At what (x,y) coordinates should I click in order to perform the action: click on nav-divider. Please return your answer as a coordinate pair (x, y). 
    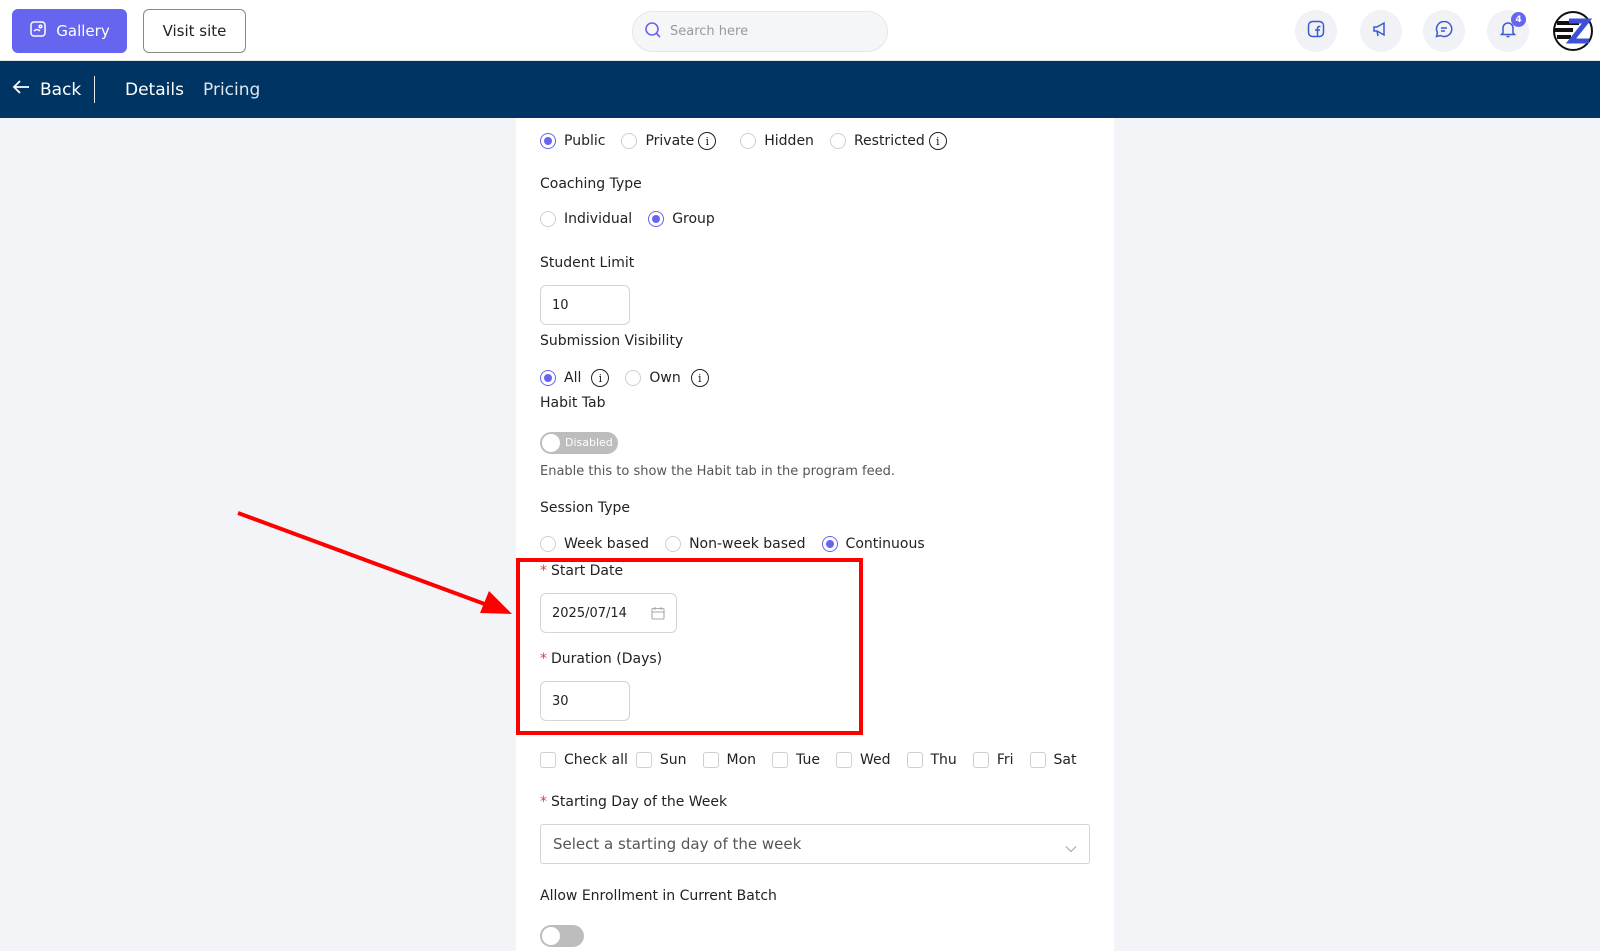
    Looking at the image, I should click on (94, 89).